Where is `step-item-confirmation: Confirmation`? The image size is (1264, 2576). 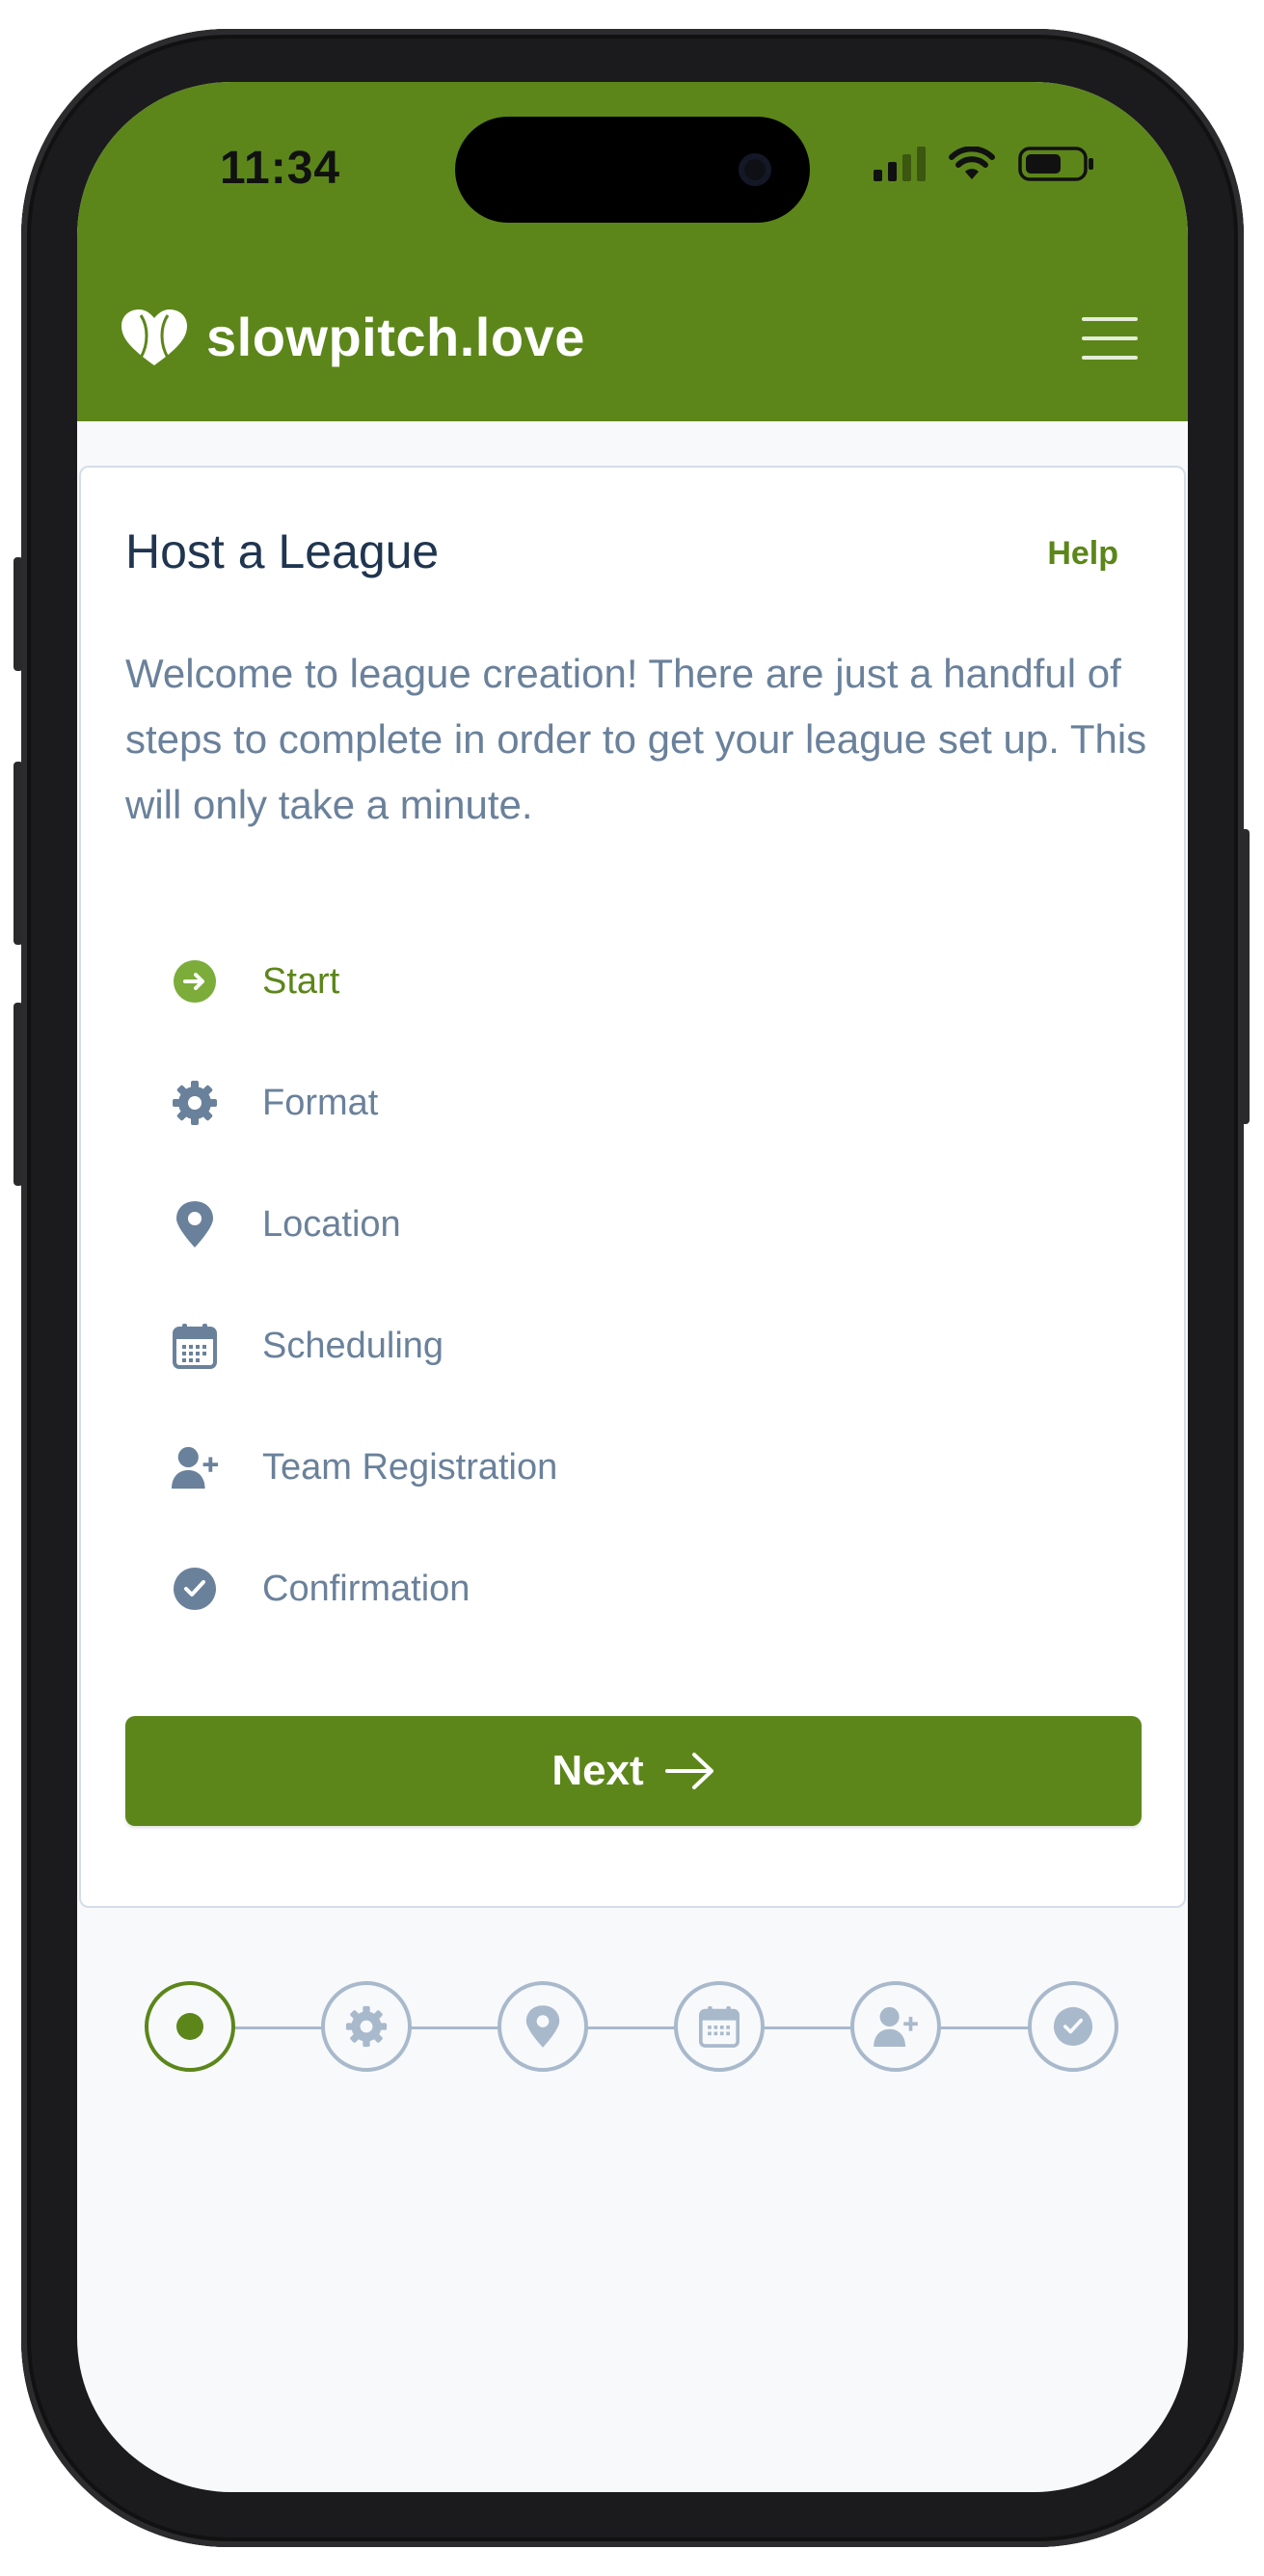
step-item-confirmation: Confirmation is located at coordinates (605, 1589).